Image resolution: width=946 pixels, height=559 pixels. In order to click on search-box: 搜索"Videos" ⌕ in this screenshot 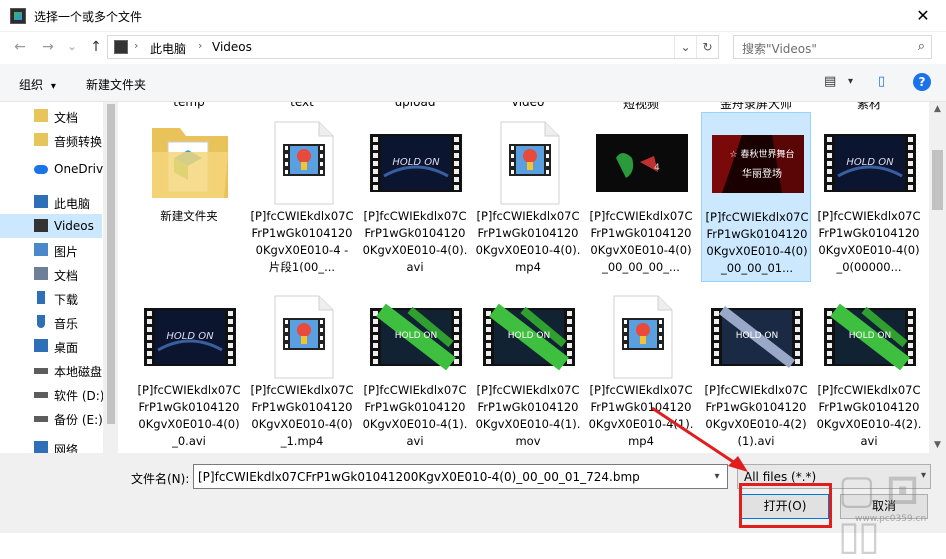, I will do `click(832, 47)`.